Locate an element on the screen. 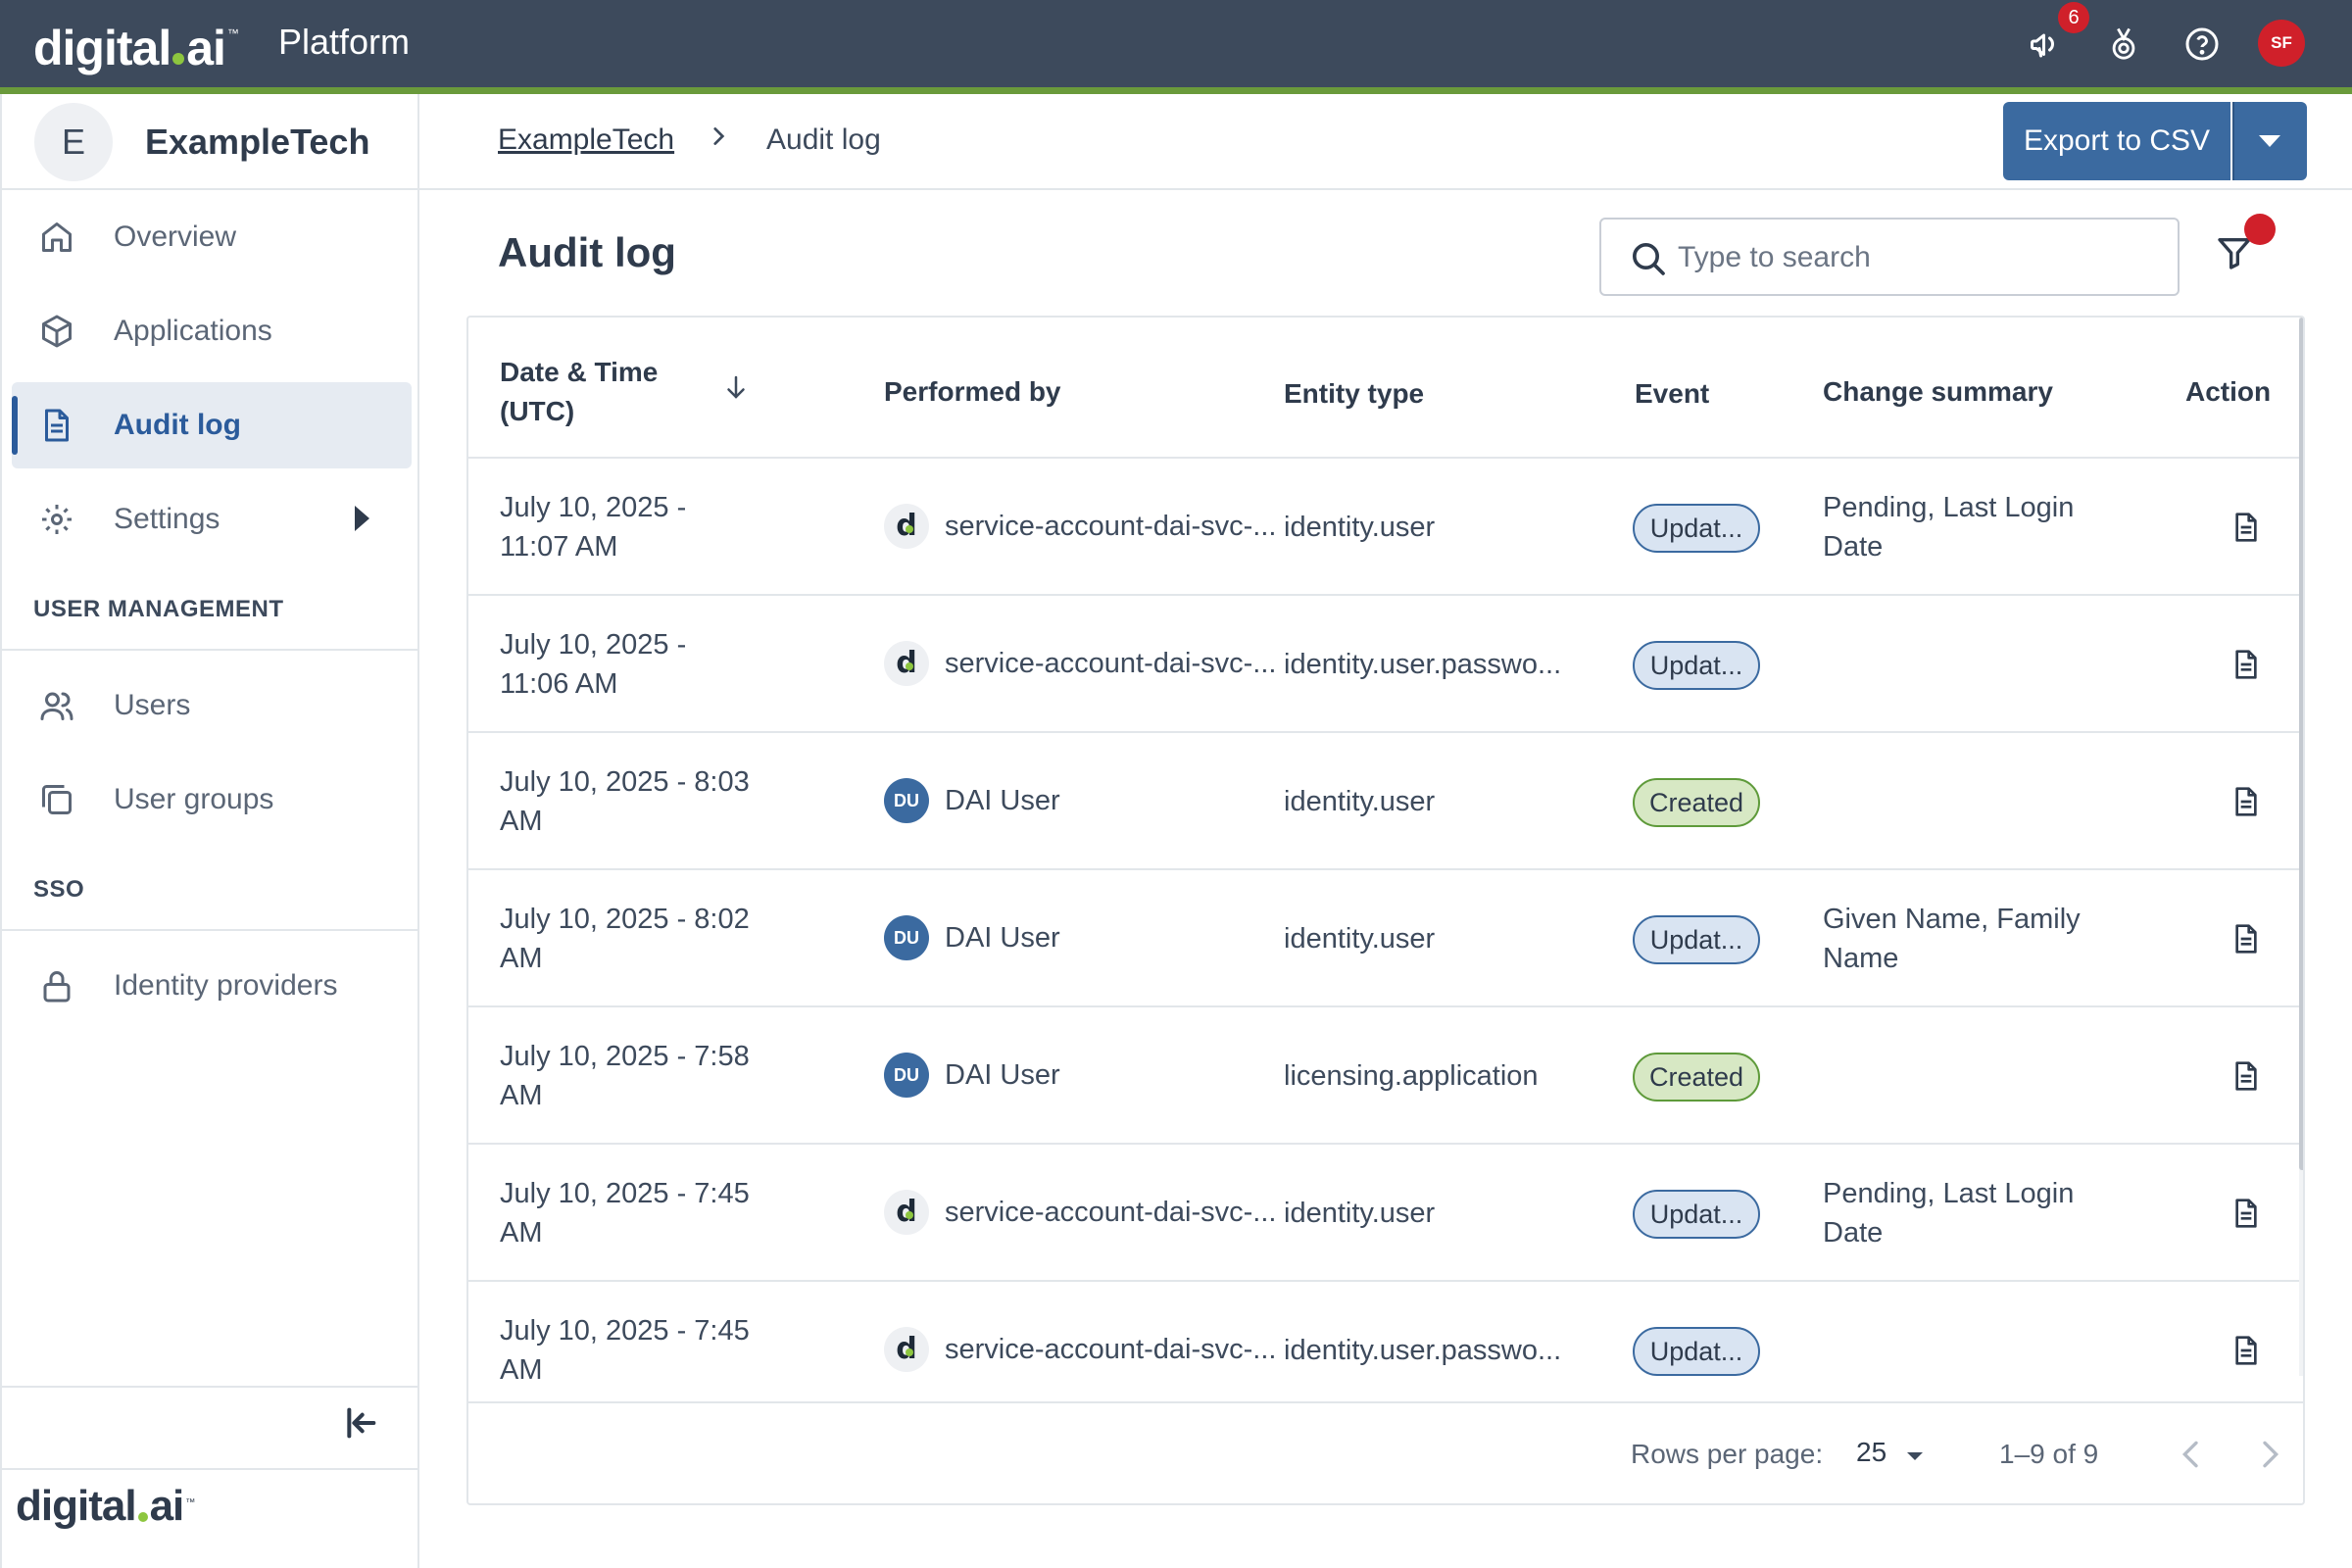 This screenshot has width=2352, height=1568. section-divider is located at coordinates (210, 650).